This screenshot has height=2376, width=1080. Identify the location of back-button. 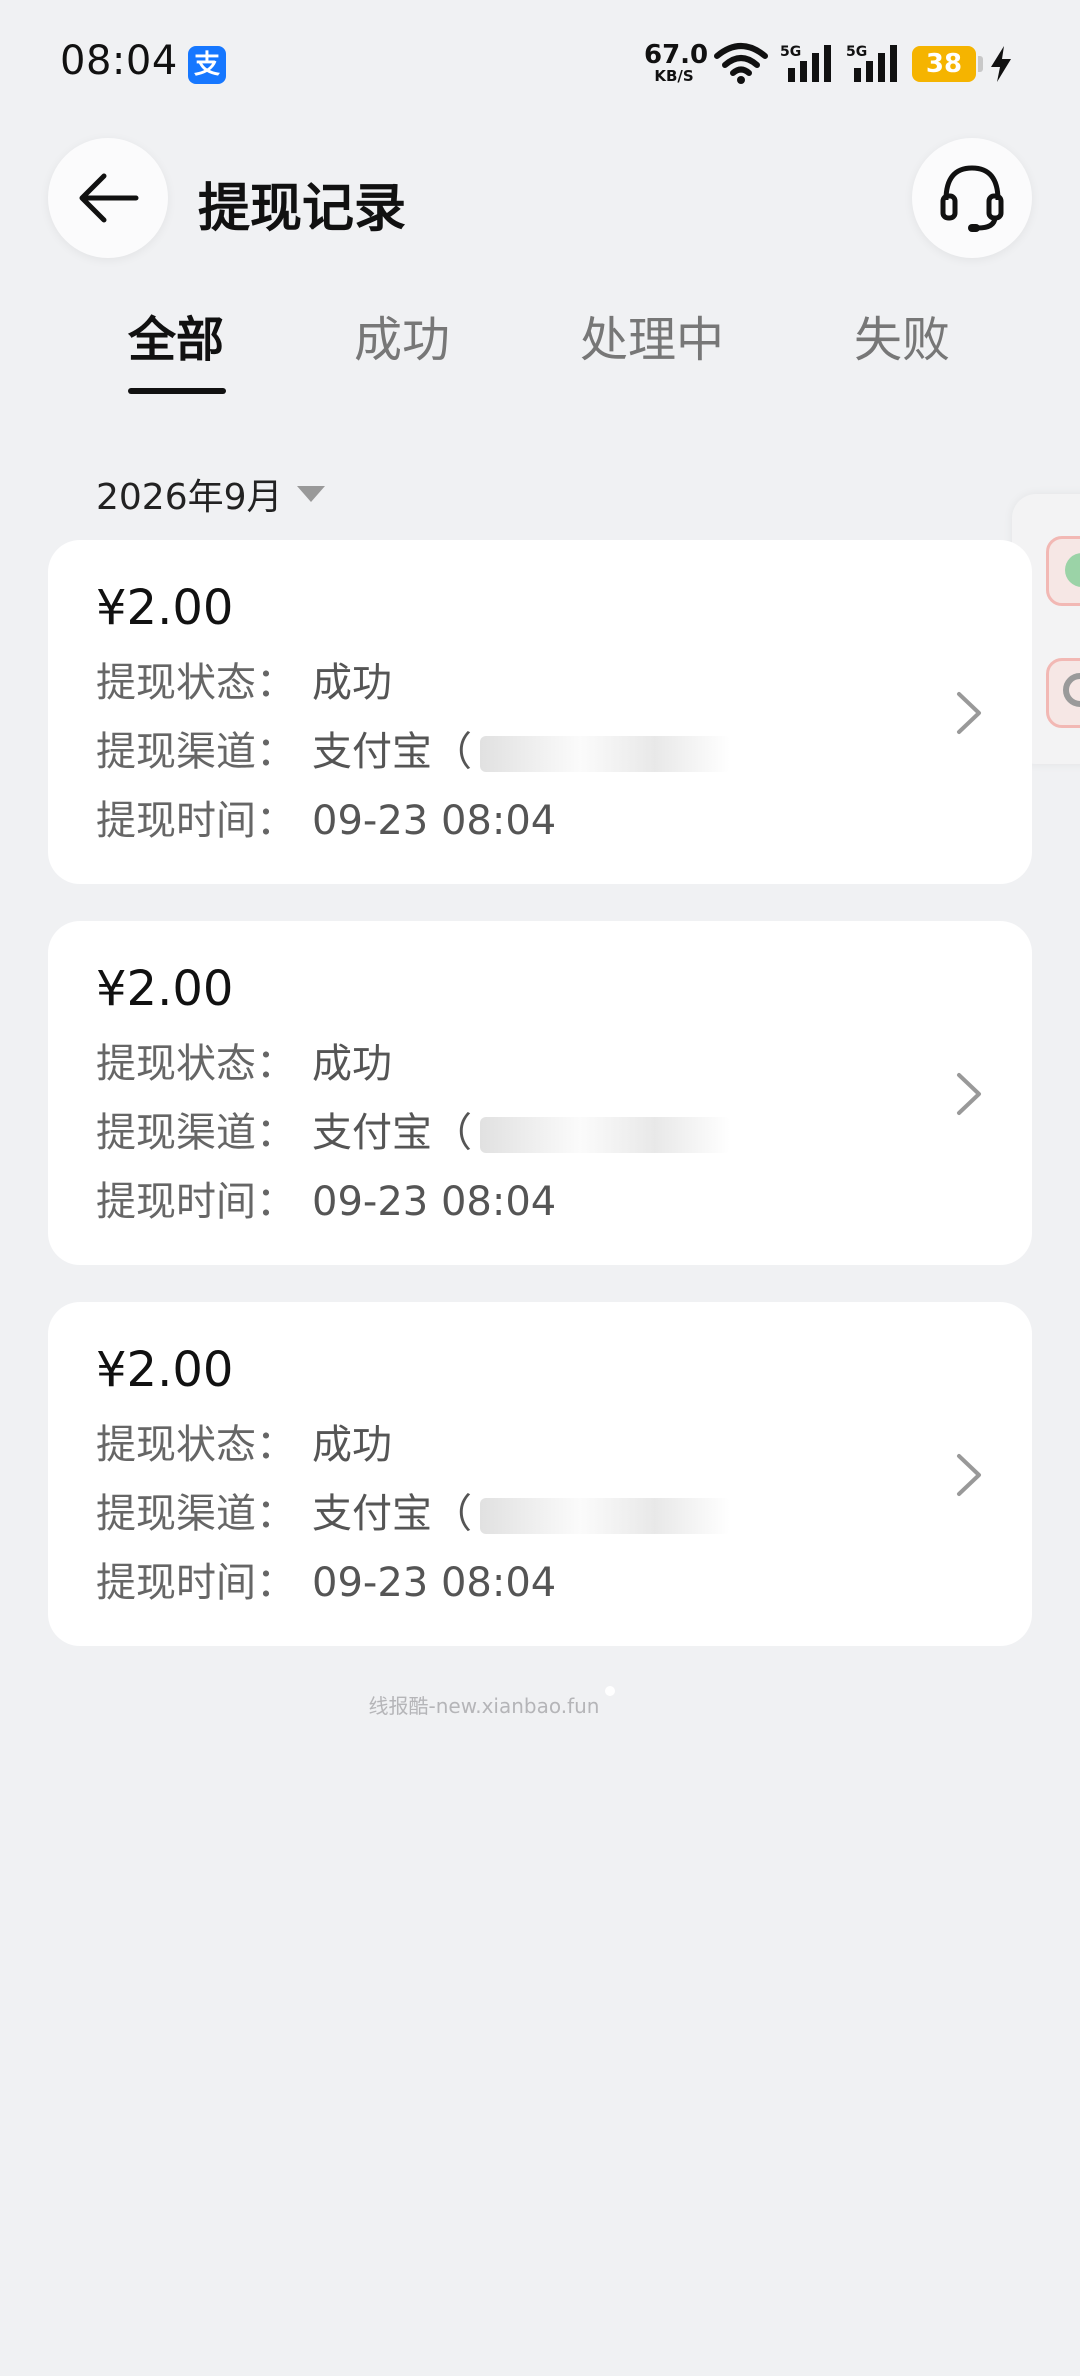
(108, 198).